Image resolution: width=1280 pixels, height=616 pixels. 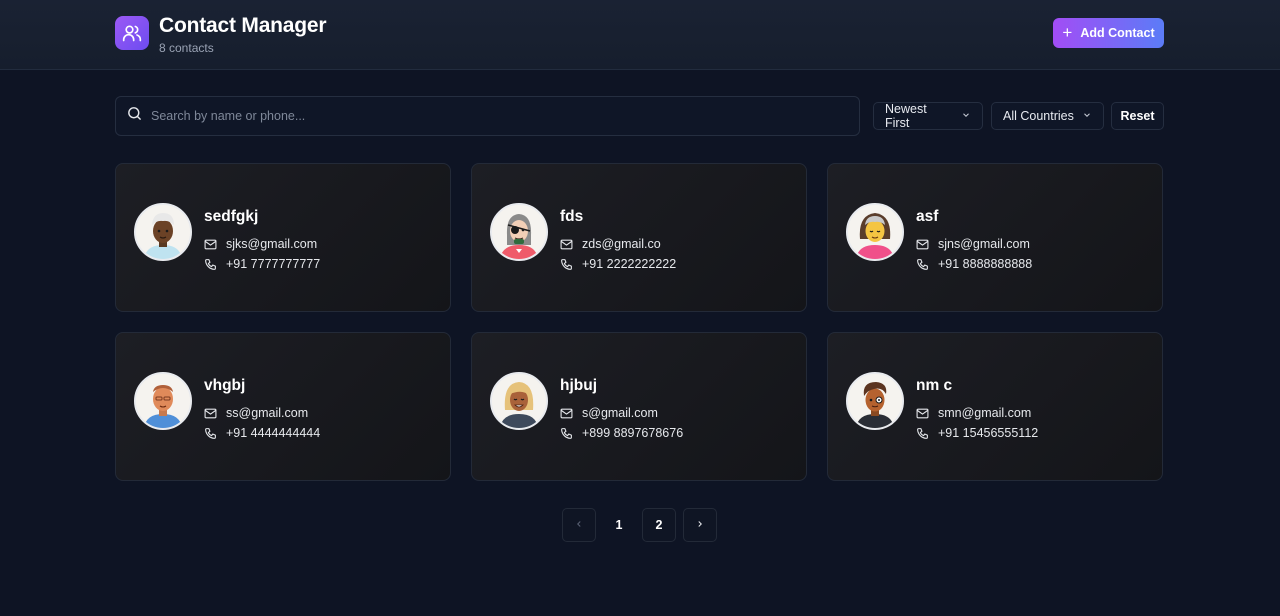 I want to click on contact-phone: +91 15456555112, so click(x=988, y=433).